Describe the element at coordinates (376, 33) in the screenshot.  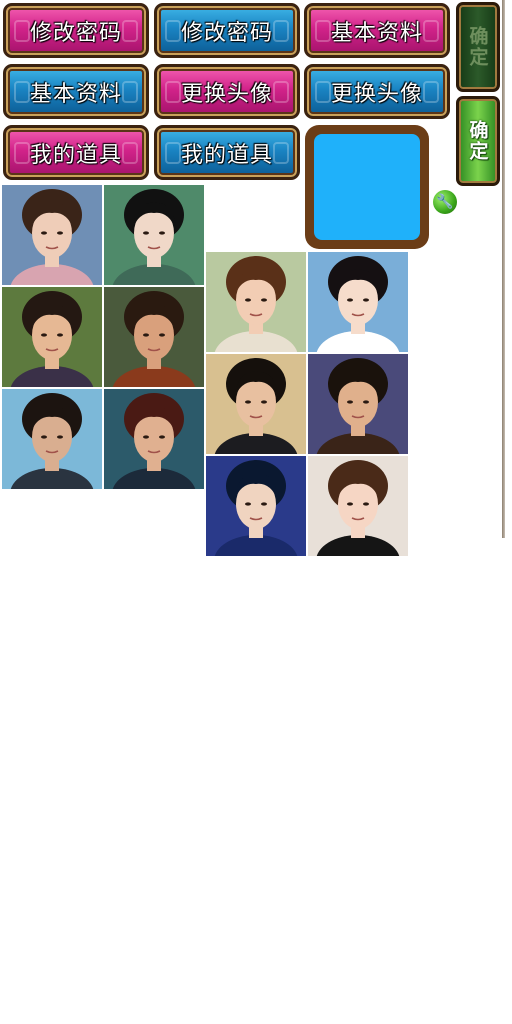
I see `basic-info-label: 基本资料` at that location.